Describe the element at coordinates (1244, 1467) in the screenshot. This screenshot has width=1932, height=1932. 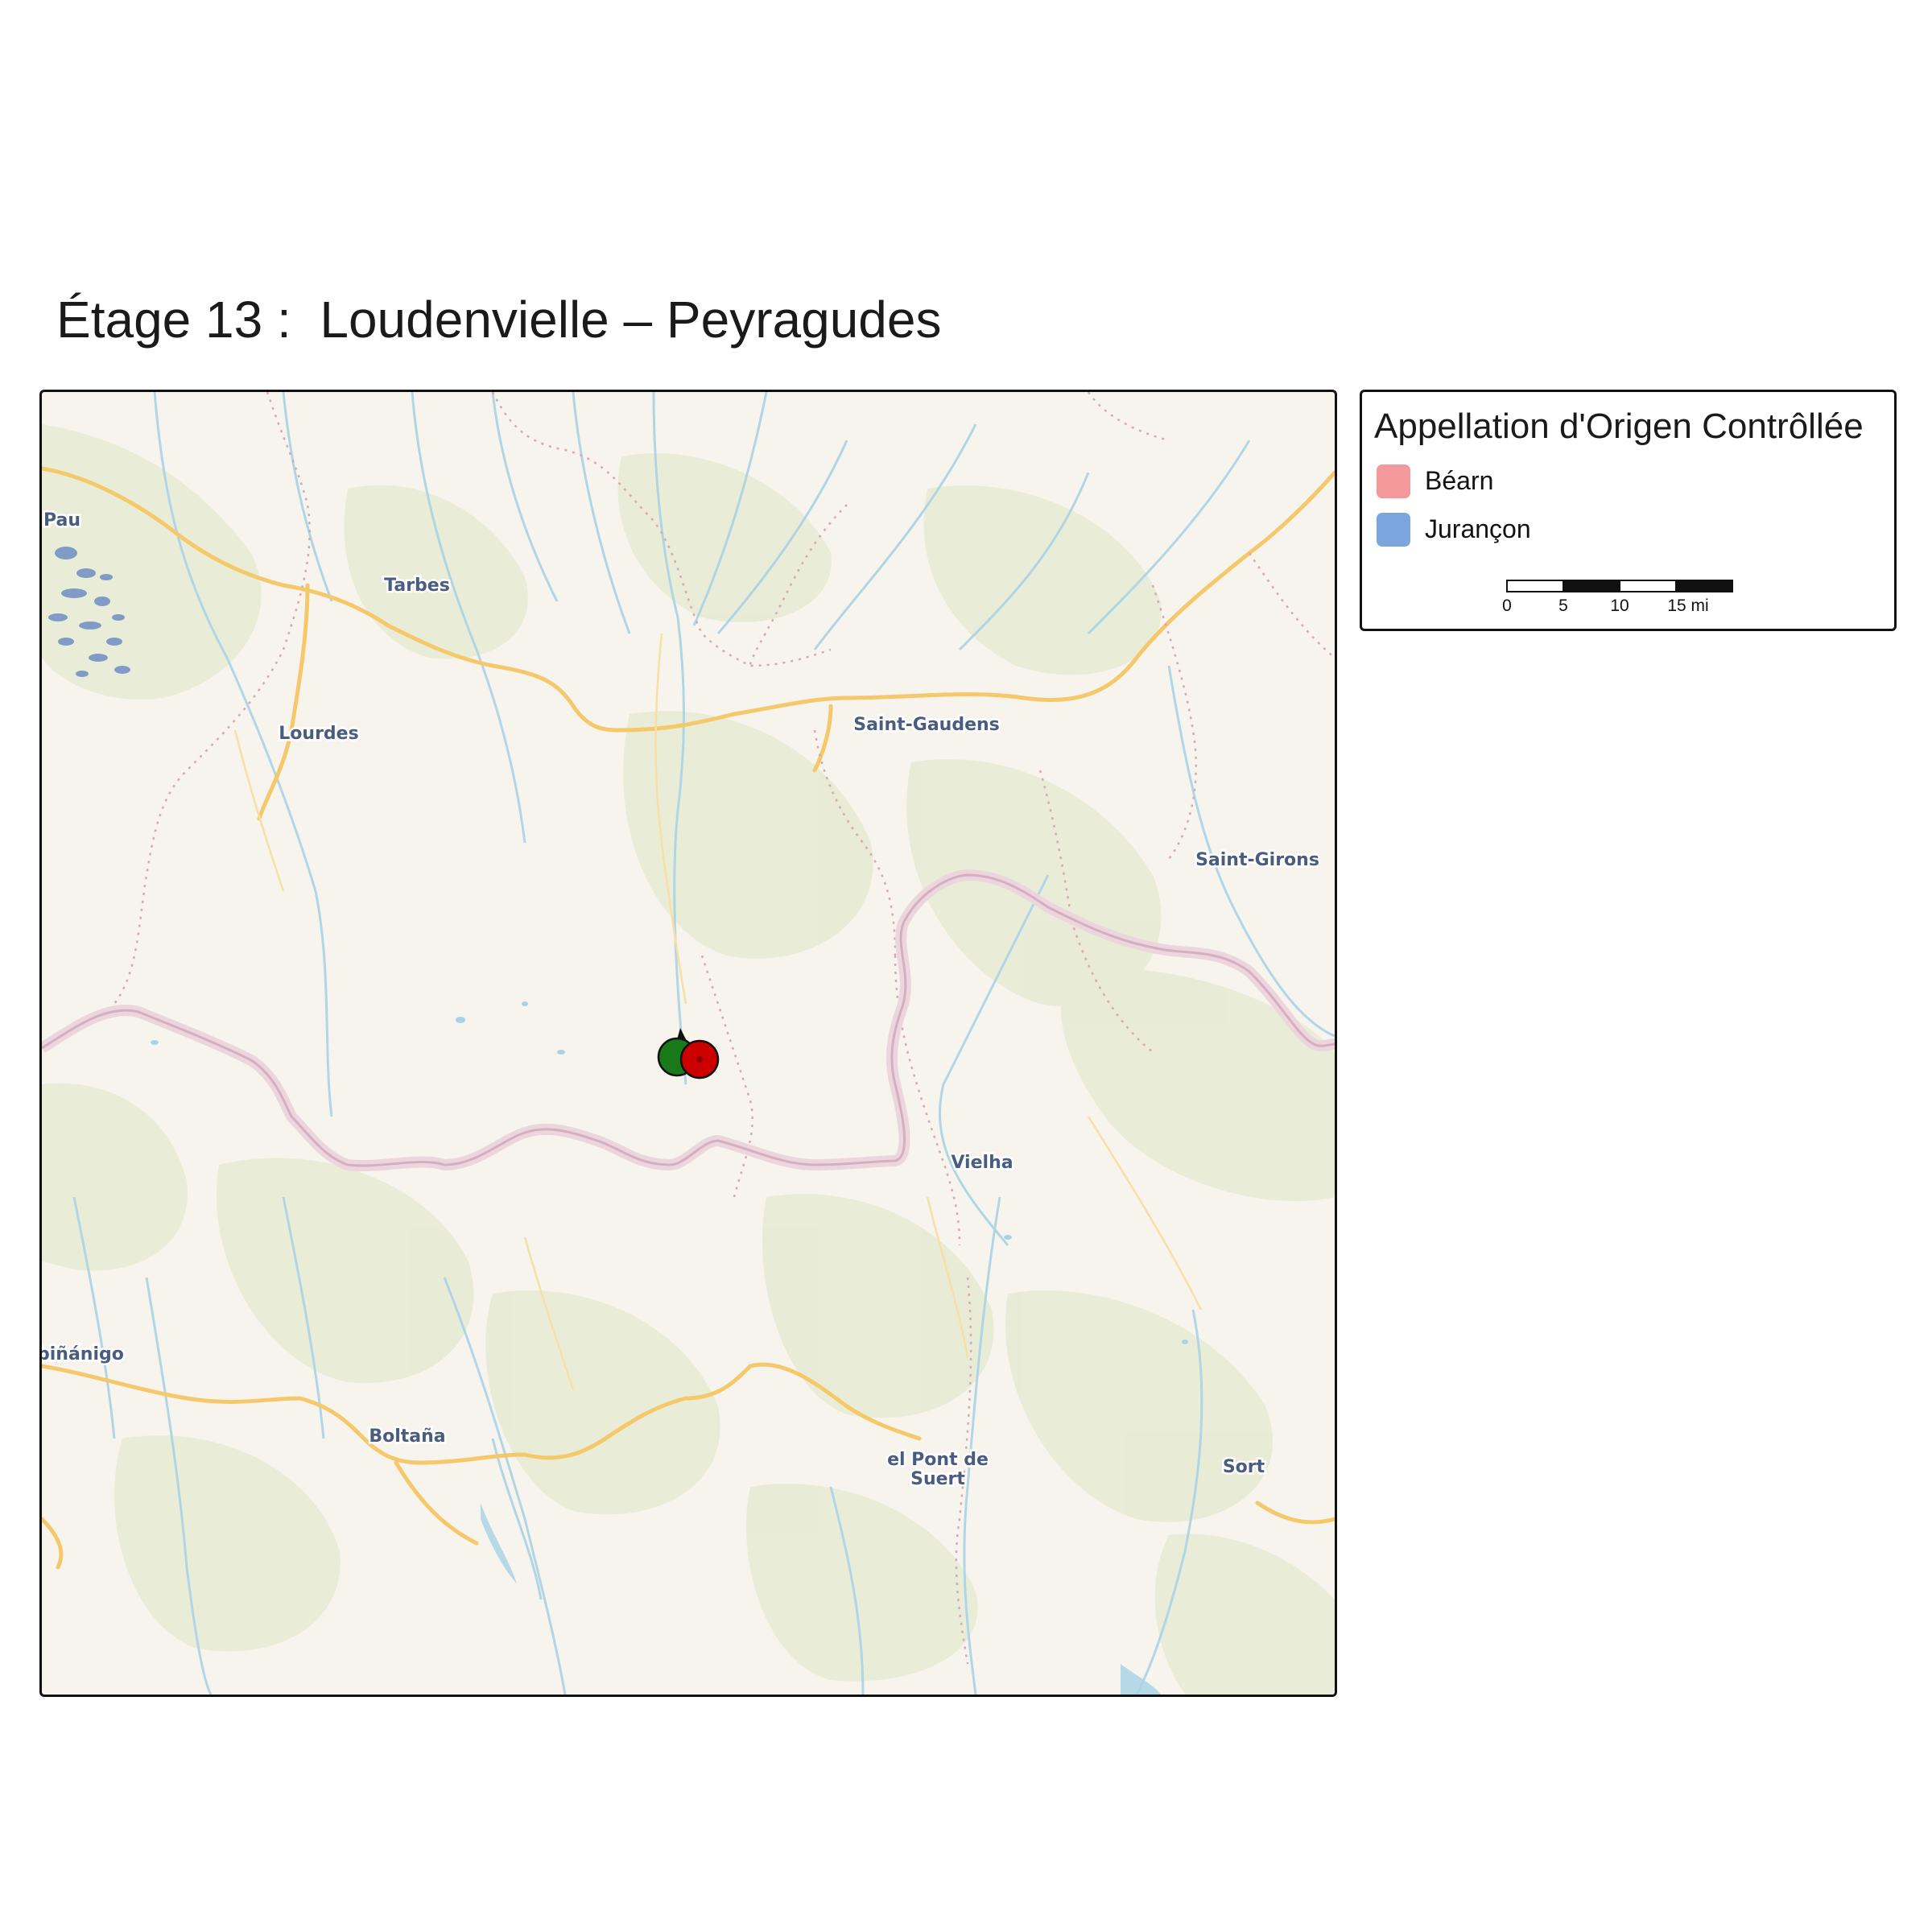
I see `place-label-sort: Sort` at that location.